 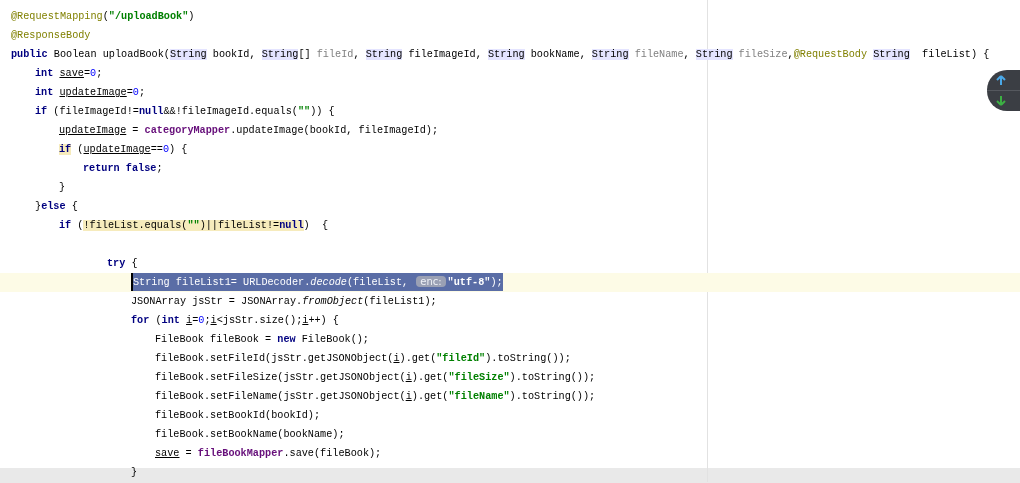 I want to click on code-text: if (!fileList.equals("")||fileList!=null) {, so click(x=194, y=225).